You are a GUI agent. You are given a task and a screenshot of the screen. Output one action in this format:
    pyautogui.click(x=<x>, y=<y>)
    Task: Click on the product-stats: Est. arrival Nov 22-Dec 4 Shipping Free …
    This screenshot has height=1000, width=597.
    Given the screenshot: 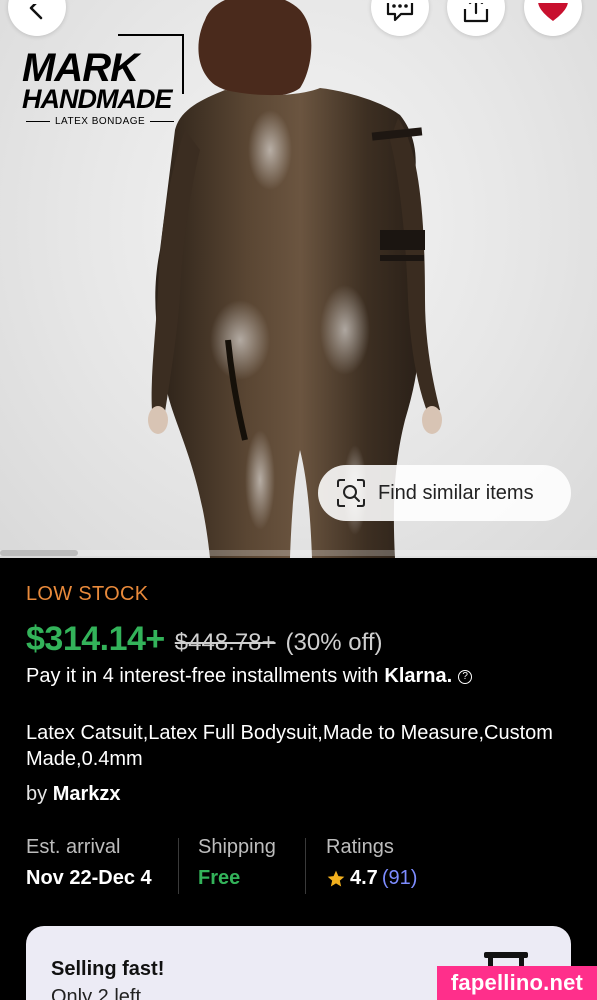 What is the action you would take?
    pyautogui.click(x=298, y=866)
    